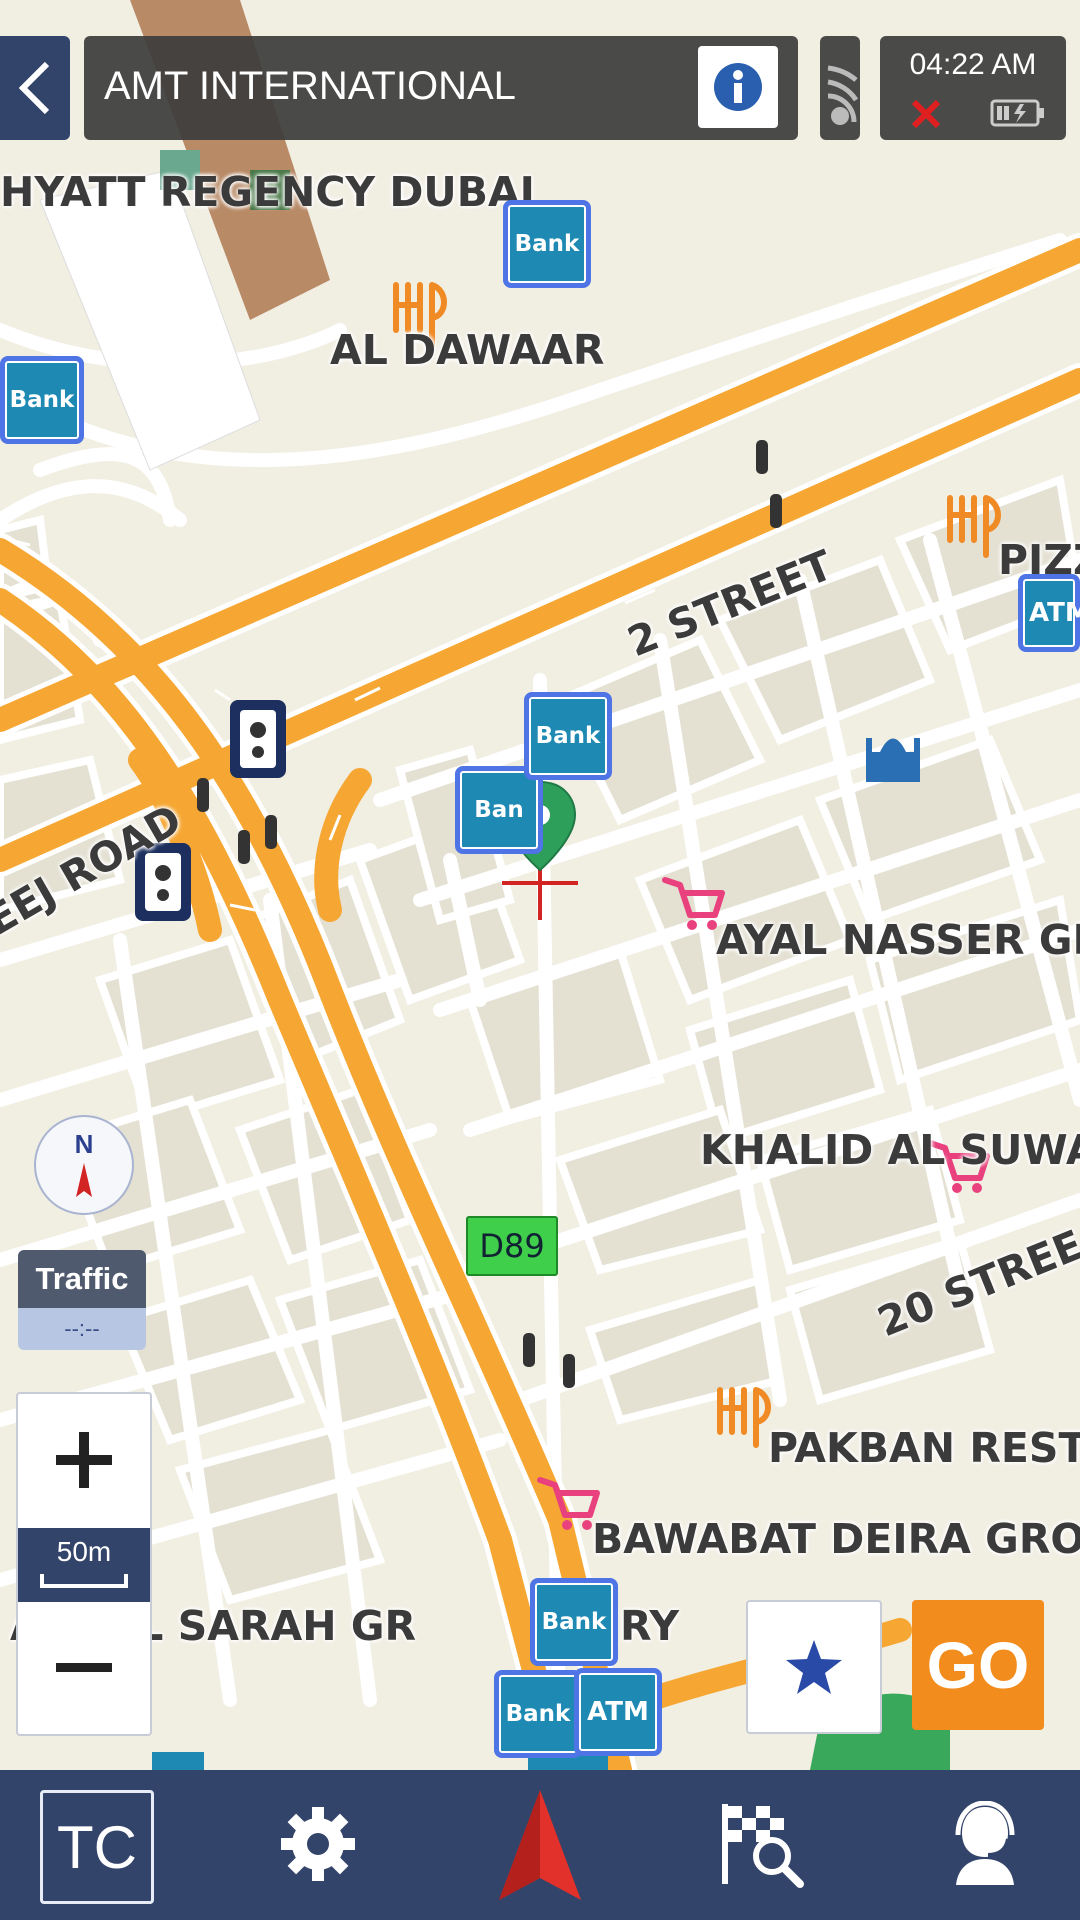 The image size is (1080, 1920). I want to click on headset-person-icon, so click(985, 1843).